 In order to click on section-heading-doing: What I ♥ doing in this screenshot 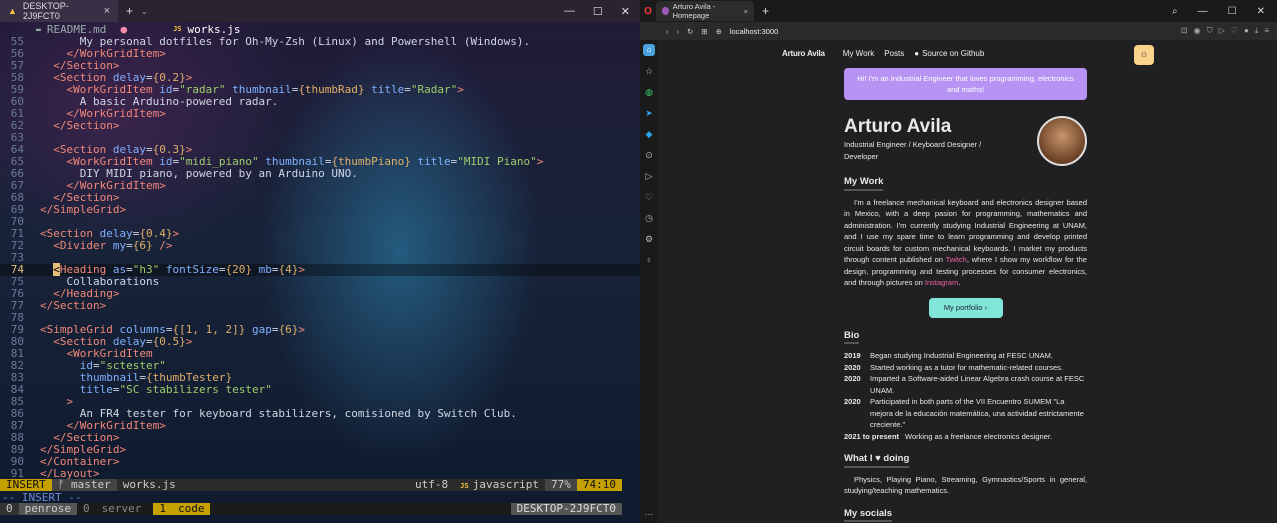, I will do `click(877, 460)`.